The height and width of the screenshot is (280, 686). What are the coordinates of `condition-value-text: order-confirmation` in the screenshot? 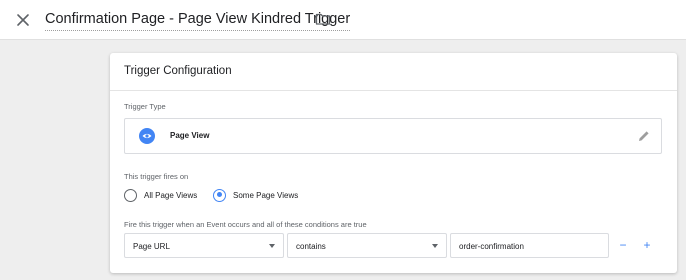 It's located at (491, 246).